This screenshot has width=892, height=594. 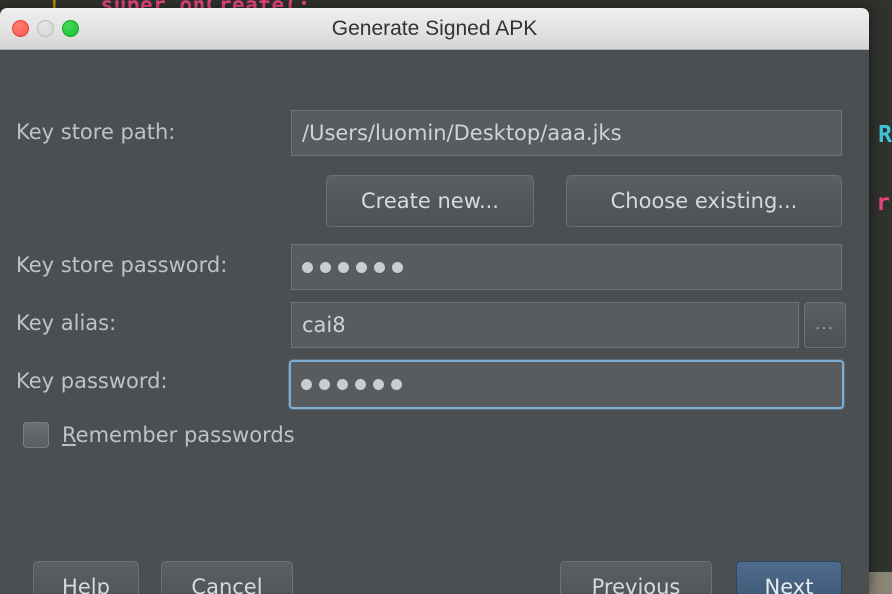 I want to click on key-password-input, so click(x=566, y=384).